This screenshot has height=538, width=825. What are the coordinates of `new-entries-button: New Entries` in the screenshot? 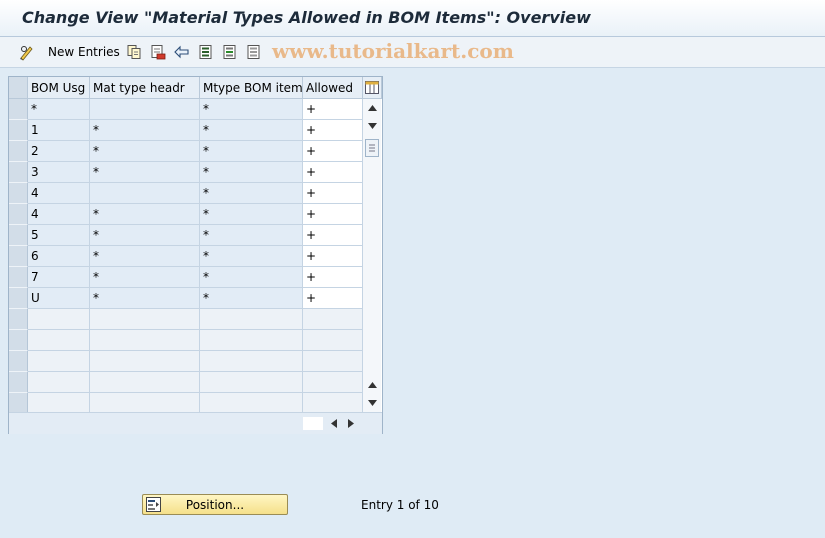 It's located at (84, 52).